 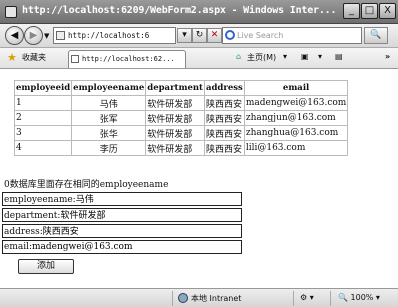 I want to click on favorites-button: 收藏夹, so click(x=34, y=57).